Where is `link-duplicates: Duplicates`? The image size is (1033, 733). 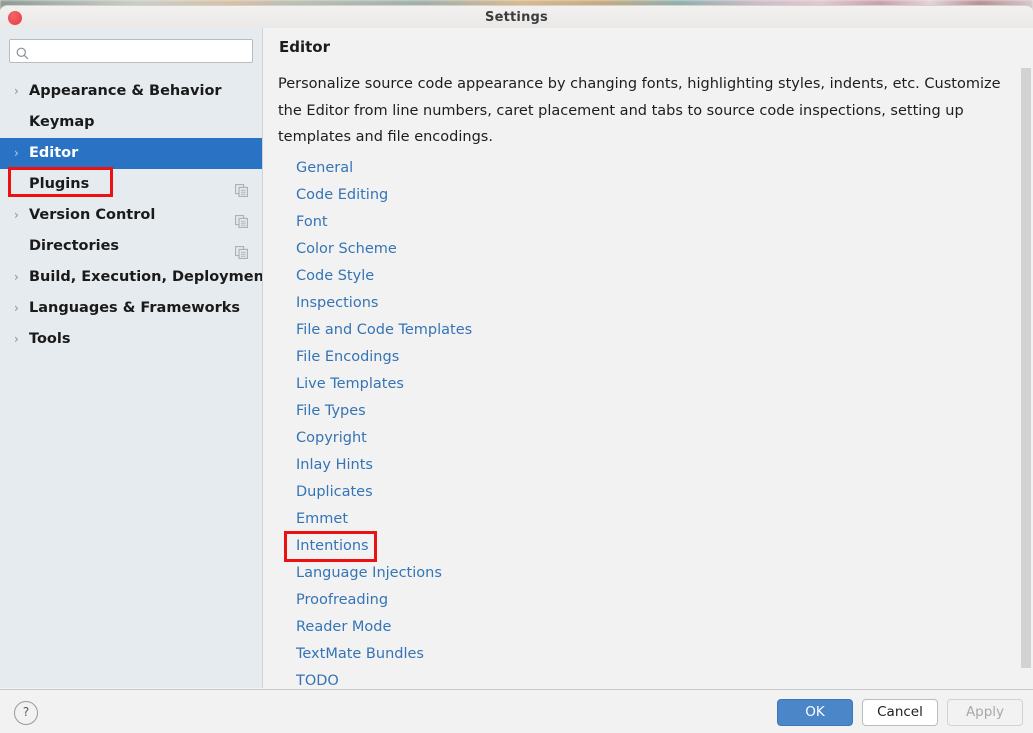
link-duplicates: Duplicates is located at coordinates (646, 492).